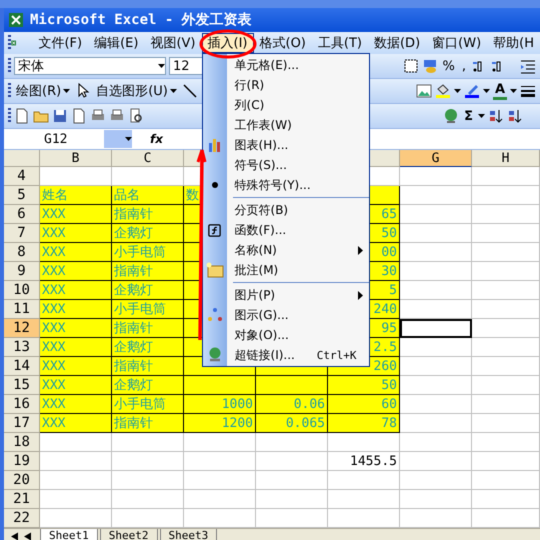 The image size is (540, 540). I want to click on menu-item: 工作表(W), so click(285, 125).